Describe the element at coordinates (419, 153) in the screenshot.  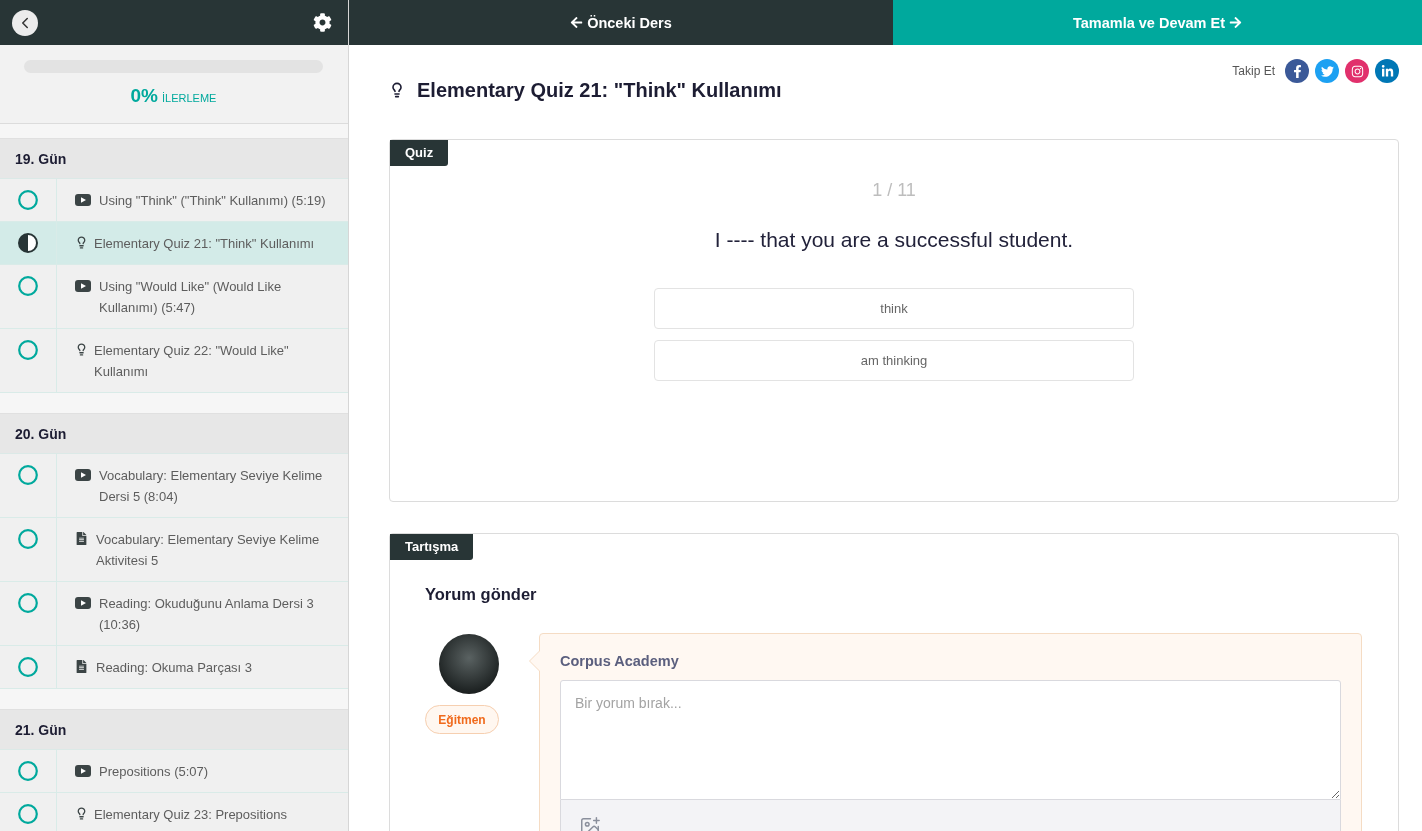
I see `quiz-tag: Quiz` at that location.